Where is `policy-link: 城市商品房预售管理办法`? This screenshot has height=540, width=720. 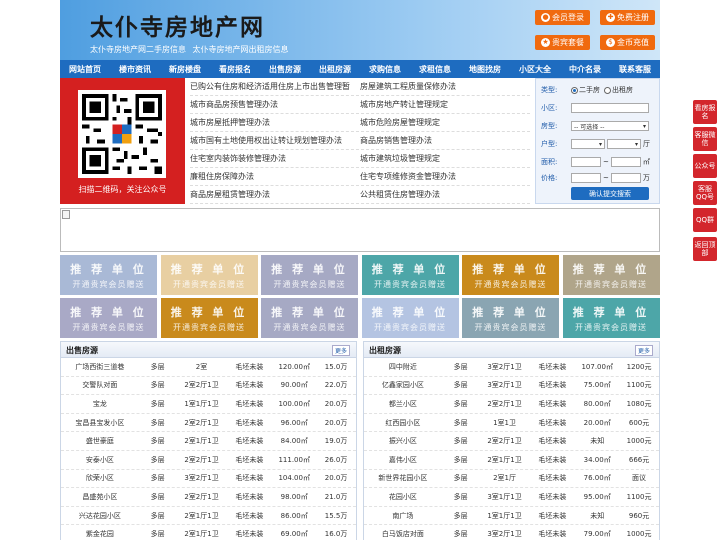
policy-link: 城市商品房预售管理办法 is located at coordinates (275, 104).